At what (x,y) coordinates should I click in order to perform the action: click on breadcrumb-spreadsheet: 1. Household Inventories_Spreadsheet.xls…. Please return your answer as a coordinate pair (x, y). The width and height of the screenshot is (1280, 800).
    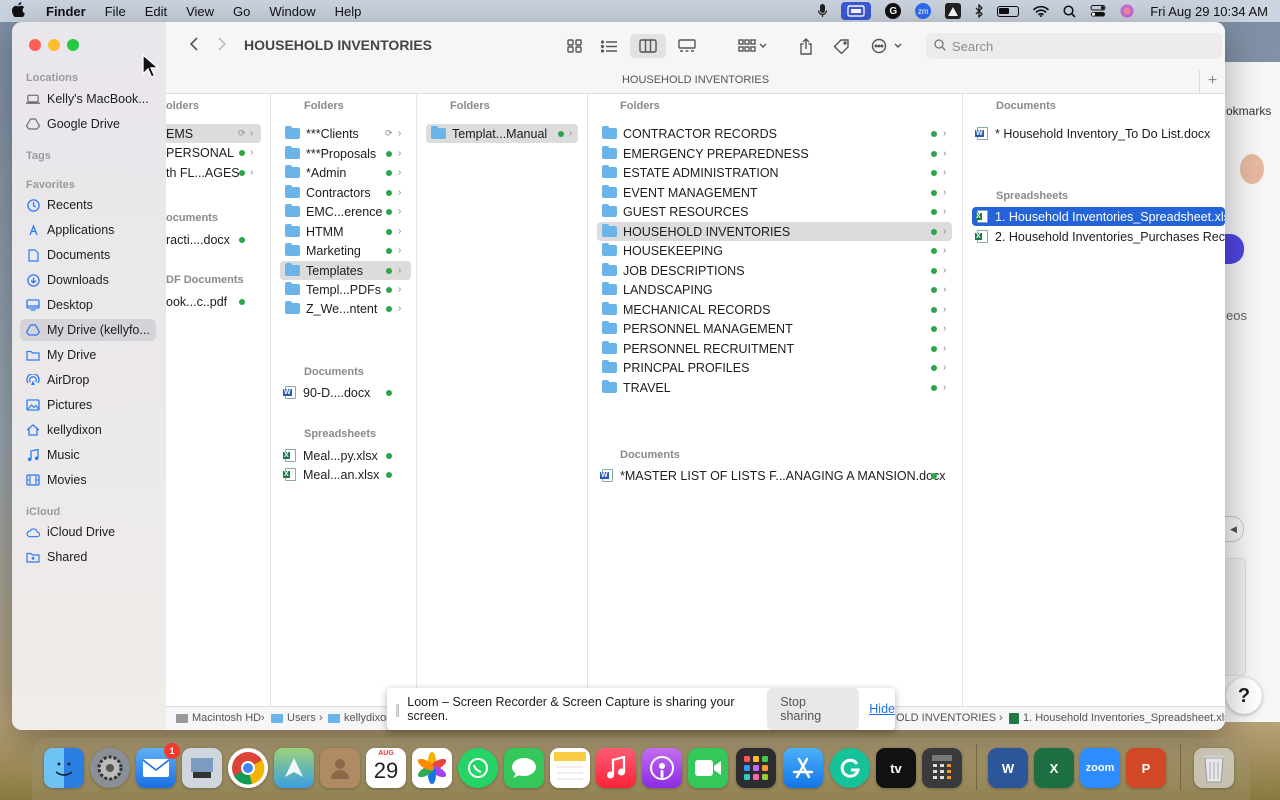
    Looking at the image, I should click on (1117, 718).